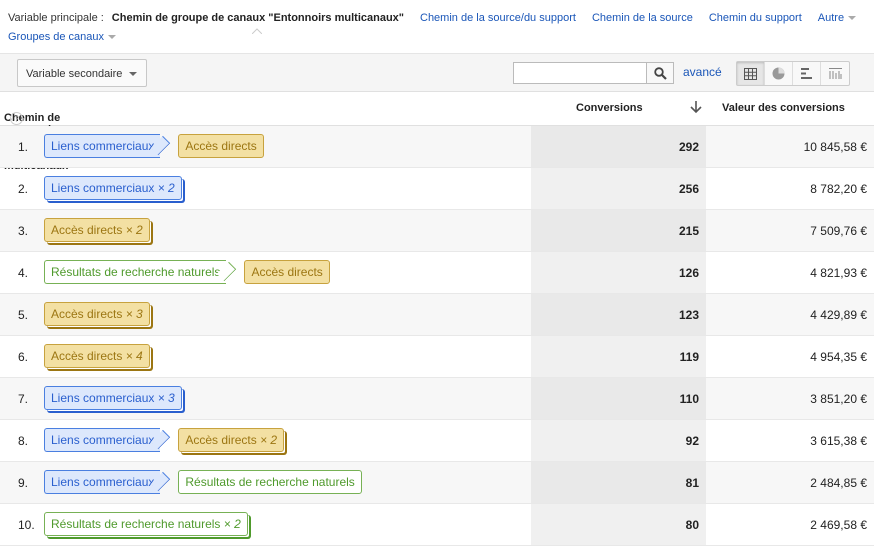  I want to click on channel-chip-blue: Liens commerciaux × 2, so click(113, 188).